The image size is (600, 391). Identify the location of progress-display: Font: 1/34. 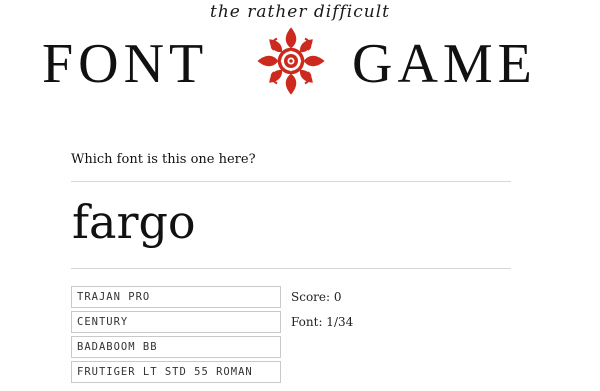
(322, 322).